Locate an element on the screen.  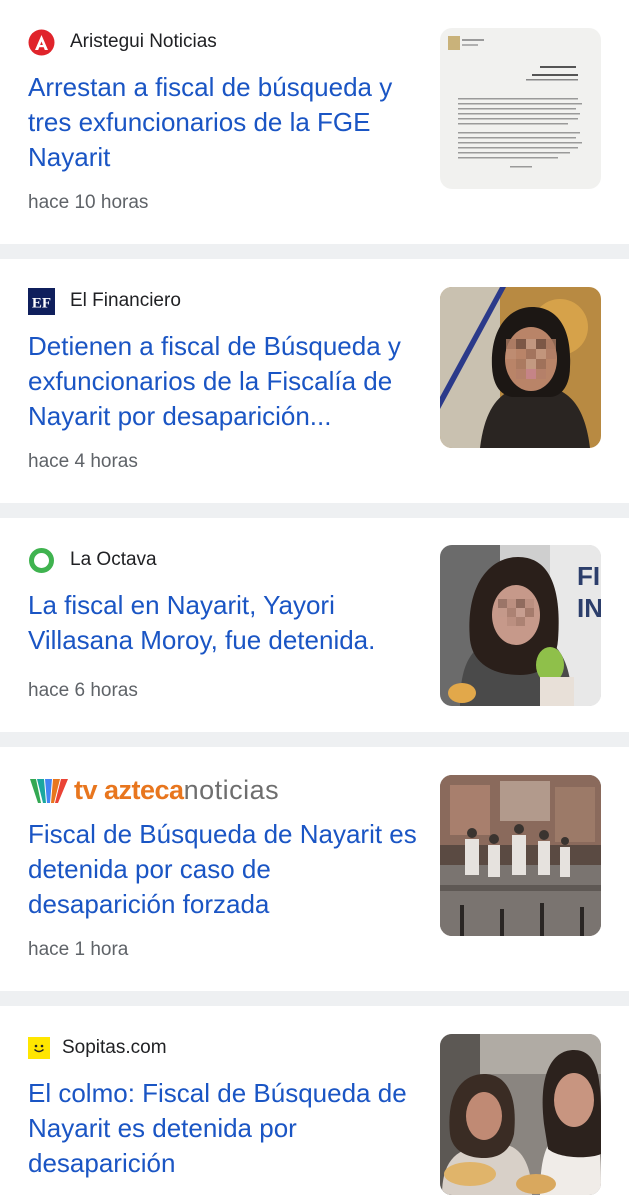
svg-text: IN is located at coordinates (589, 608).